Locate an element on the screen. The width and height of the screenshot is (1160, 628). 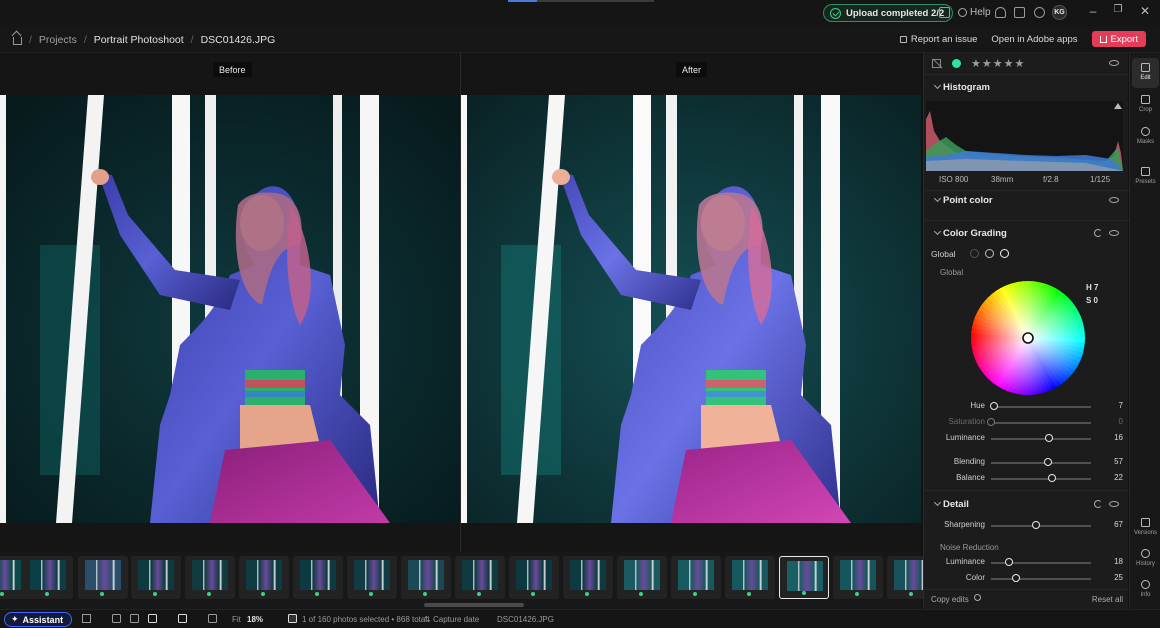
luminance-track is located at coordinates (1041, 439).